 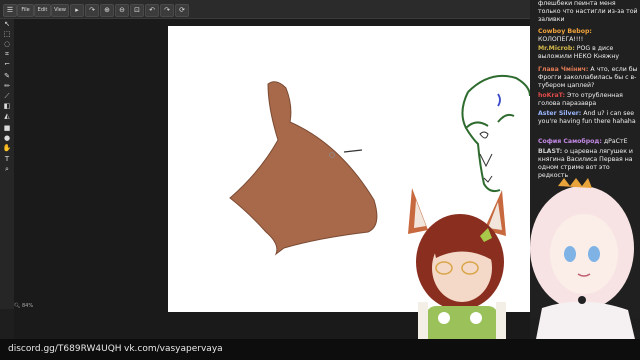 What do you see at coordinates (7, 116) in the screenshot?
I see `fill-icon: ◭` at bounding box center [7, 116].